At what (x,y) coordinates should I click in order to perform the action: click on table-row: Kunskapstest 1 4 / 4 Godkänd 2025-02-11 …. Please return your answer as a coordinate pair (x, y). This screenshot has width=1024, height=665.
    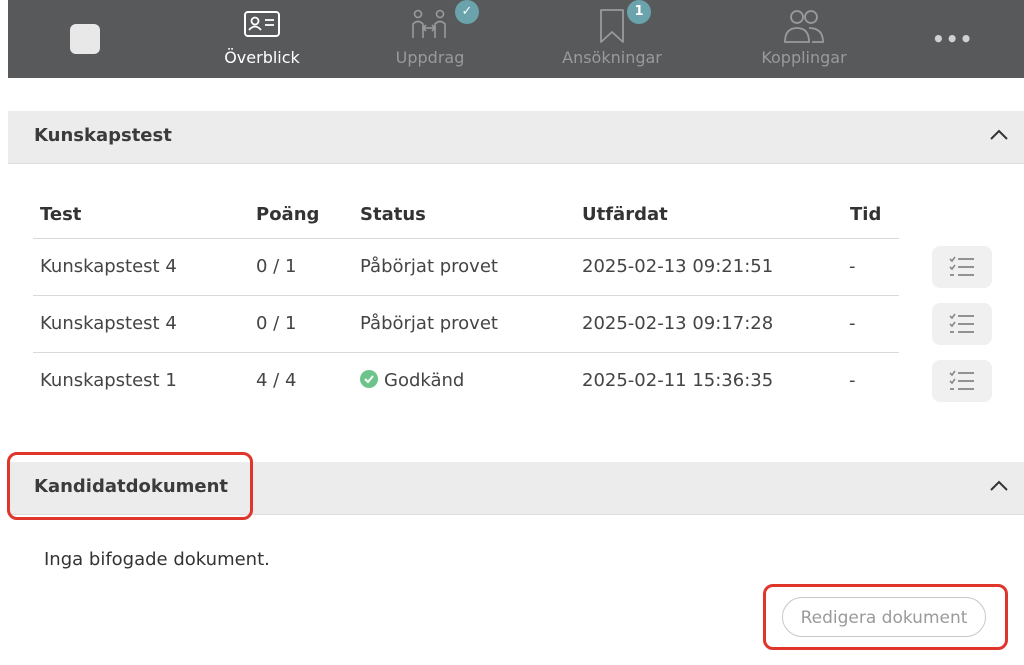
    Looking at the image, I should click on (466, 381).